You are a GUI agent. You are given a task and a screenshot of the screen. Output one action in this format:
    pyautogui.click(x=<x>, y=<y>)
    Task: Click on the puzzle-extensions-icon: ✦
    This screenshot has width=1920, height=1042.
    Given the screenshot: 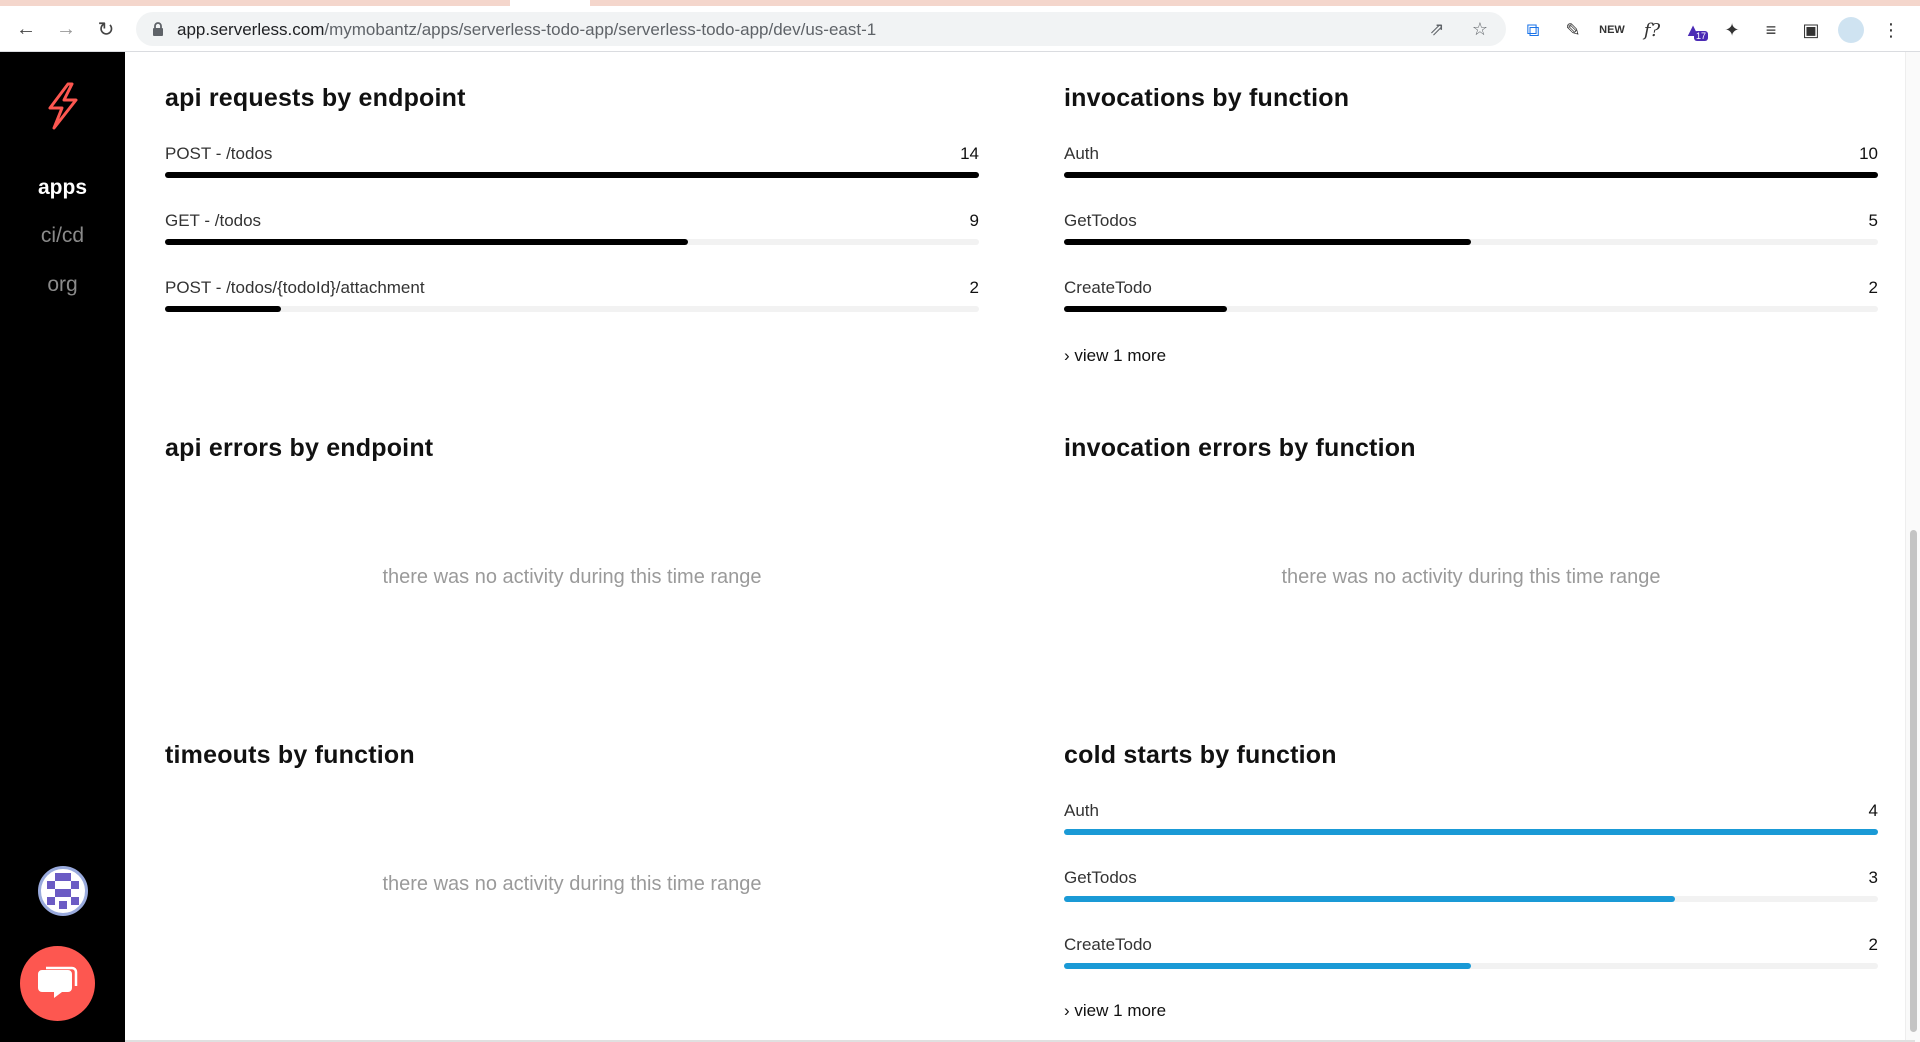 What is the action you would take?
    pyautogui.click(x=1732, y=30)
    